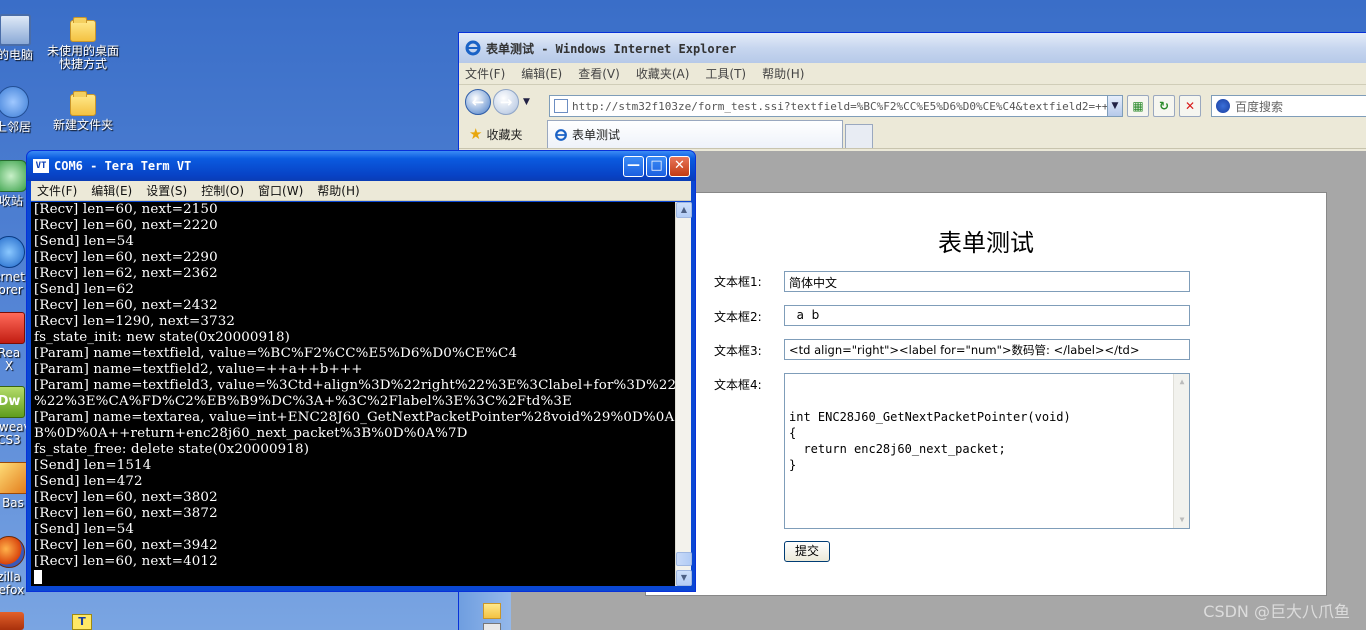  What do you see at coordinates (126, 225) in the screenshot?
I see `terminal-line: [Recv] len=60, next=2220` at bounding box center [126, 225].